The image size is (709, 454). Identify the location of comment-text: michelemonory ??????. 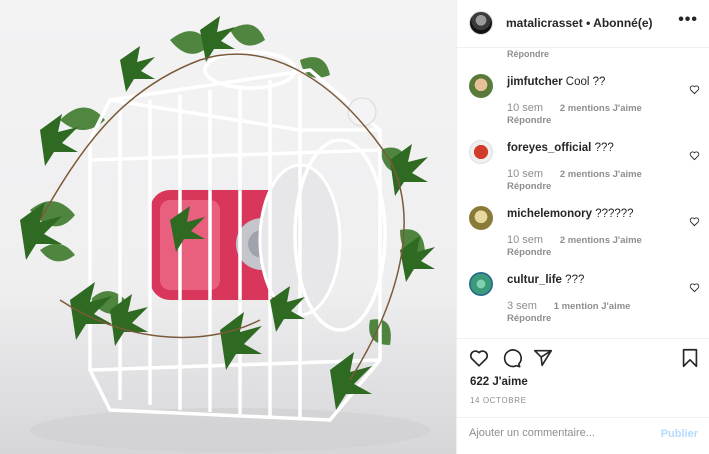
(570, 214).